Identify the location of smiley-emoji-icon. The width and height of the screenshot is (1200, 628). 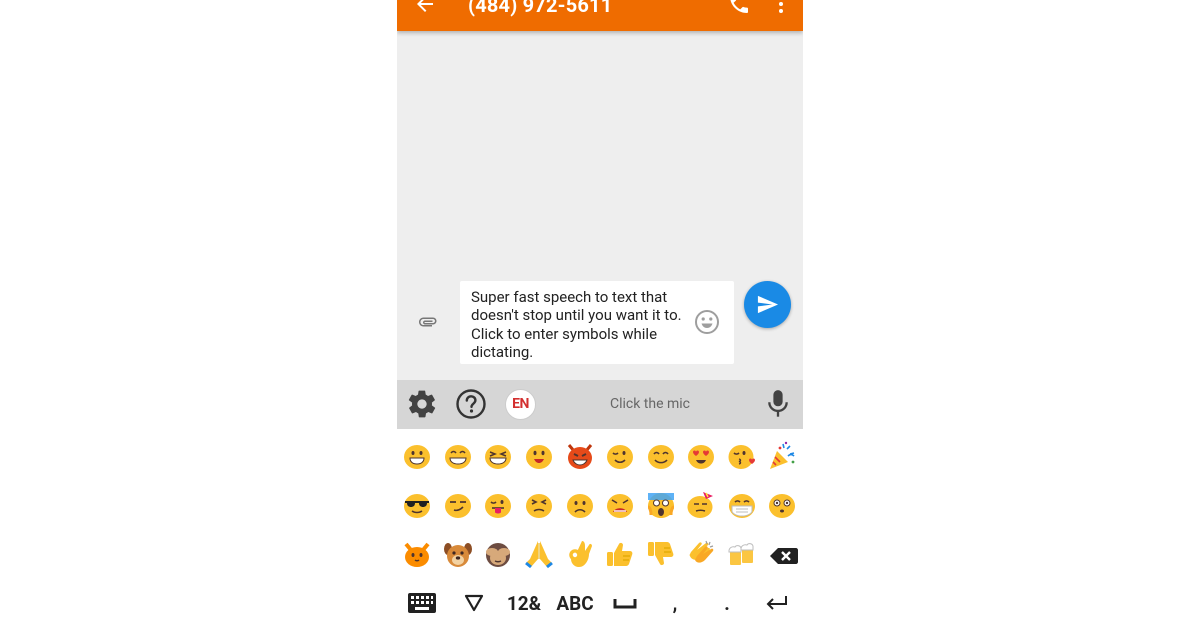
(539, 456).